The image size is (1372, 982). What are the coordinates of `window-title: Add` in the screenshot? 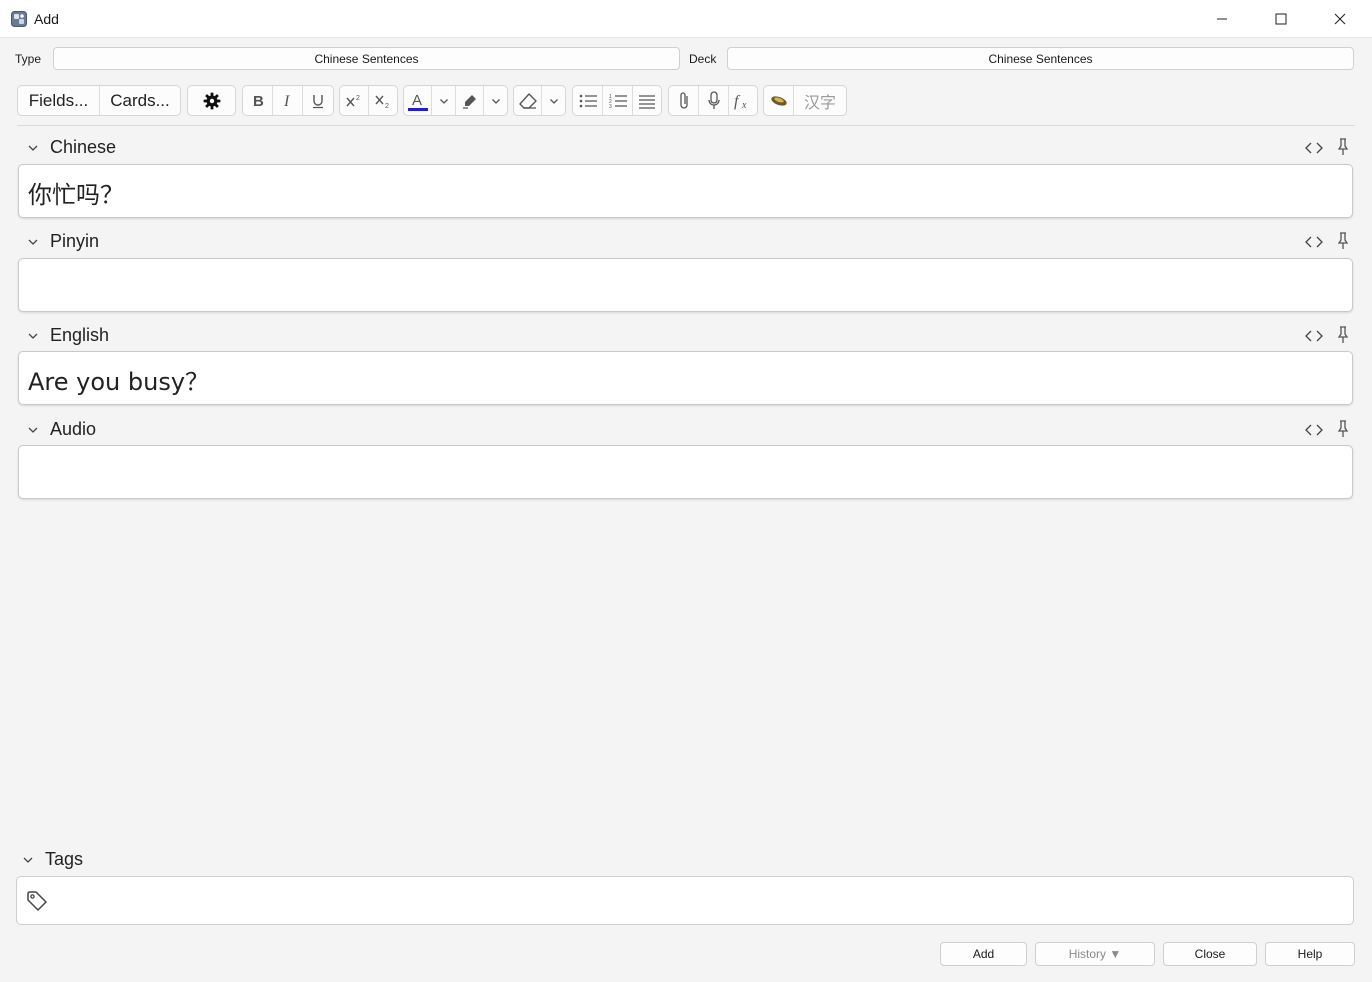 It's located at (46, 19).